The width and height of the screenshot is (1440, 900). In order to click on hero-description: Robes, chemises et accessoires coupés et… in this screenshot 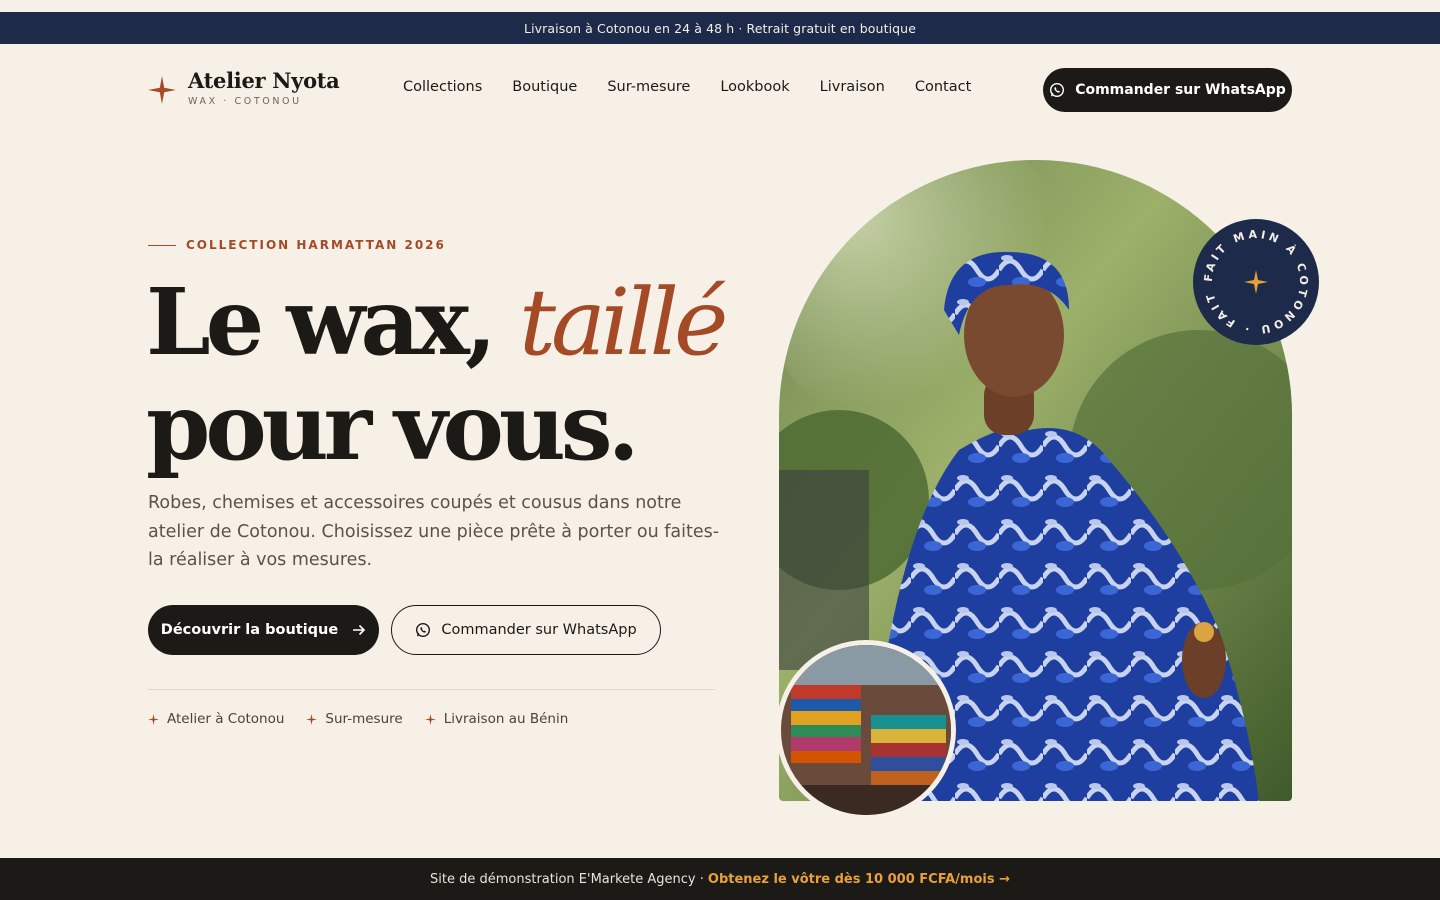, I will do `click(434, 531)`.